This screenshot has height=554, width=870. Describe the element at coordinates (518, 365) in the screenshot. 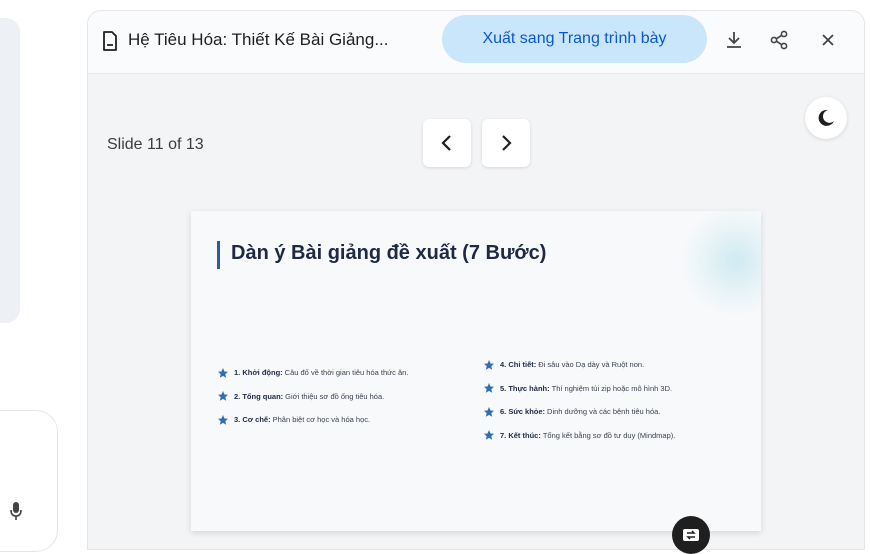

I see `outline-item-label: 4. Chi tiết:` at that location.